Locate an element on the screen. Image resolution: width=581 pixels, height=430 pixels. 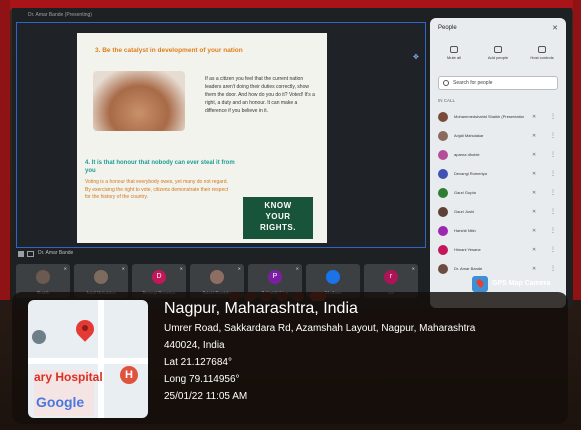
map-thumbnail: ary Hospital H Google is located at coordinates (88, 359).